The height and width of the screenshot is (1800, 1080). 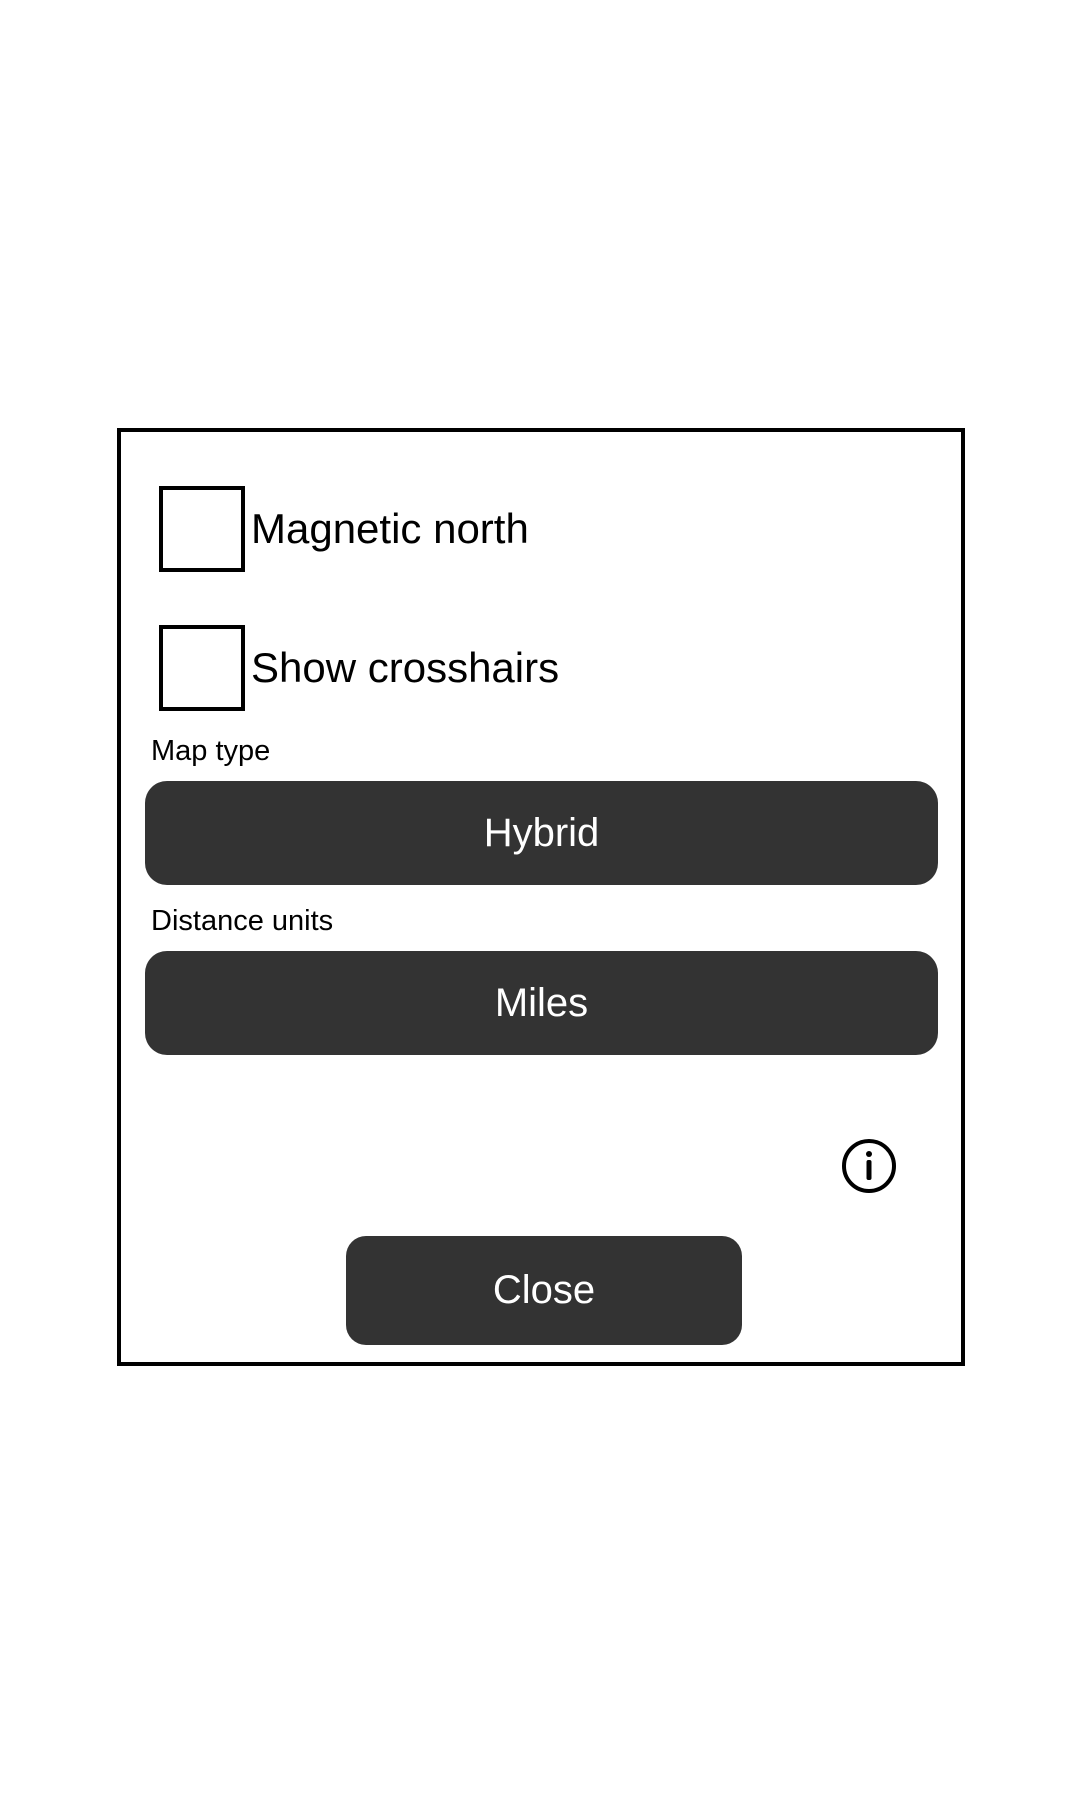 I want to click on magnetic-north-label: Magnetic north, so click(x=390, y=528).